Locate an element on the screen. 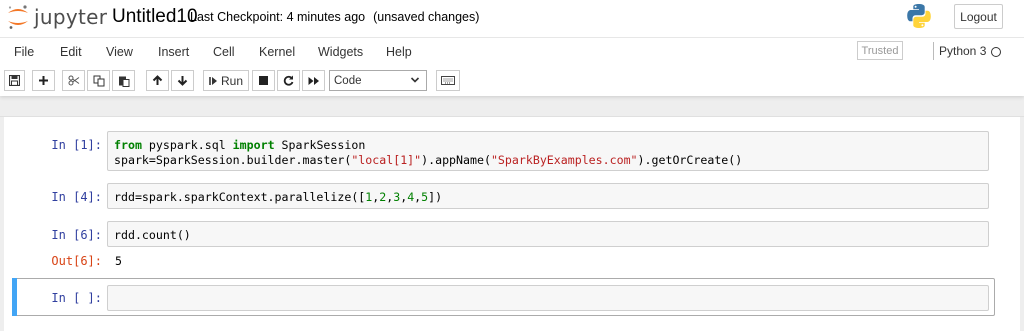  restart-icon is located at coordinates (288, 80).